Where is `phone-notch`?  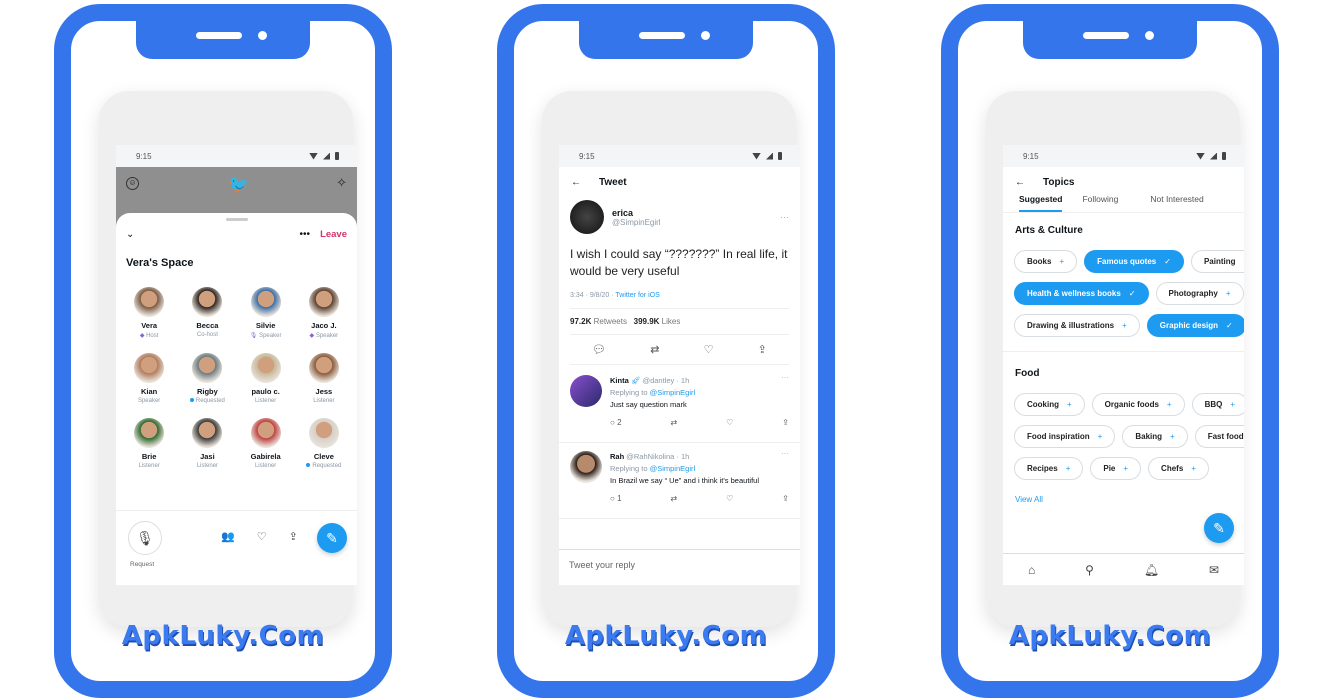 phone-notch is located at coordinates (1110, 39).